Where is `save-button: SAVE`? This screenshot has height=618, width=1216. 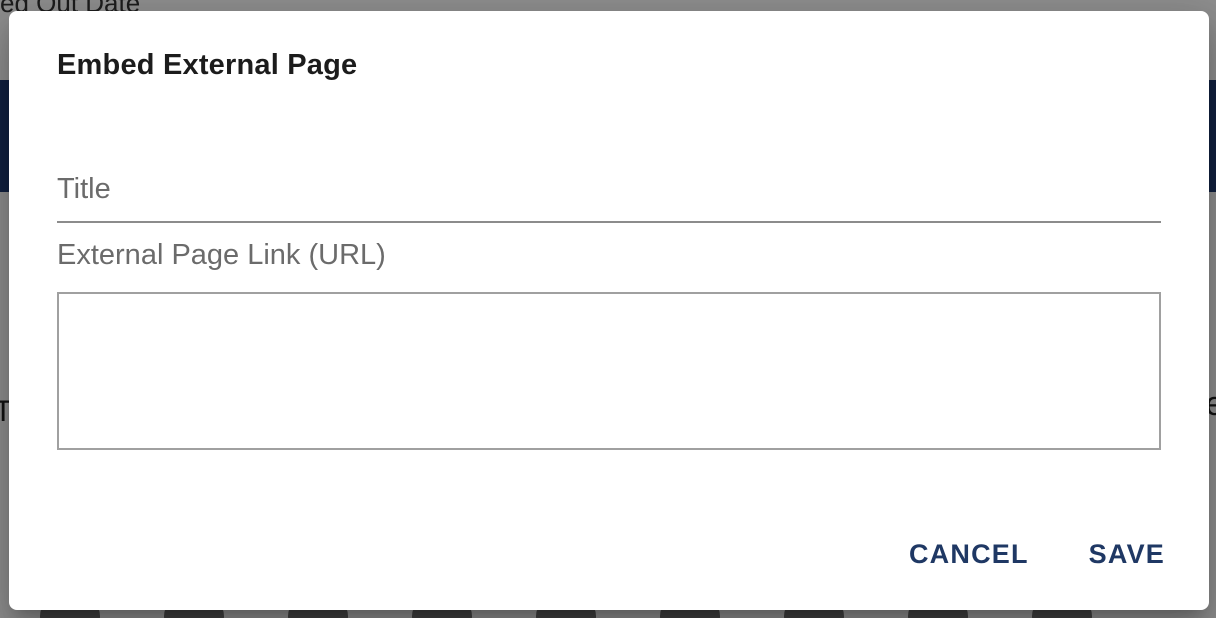 save-button: SAVE is located at coordinates (1127, 554).